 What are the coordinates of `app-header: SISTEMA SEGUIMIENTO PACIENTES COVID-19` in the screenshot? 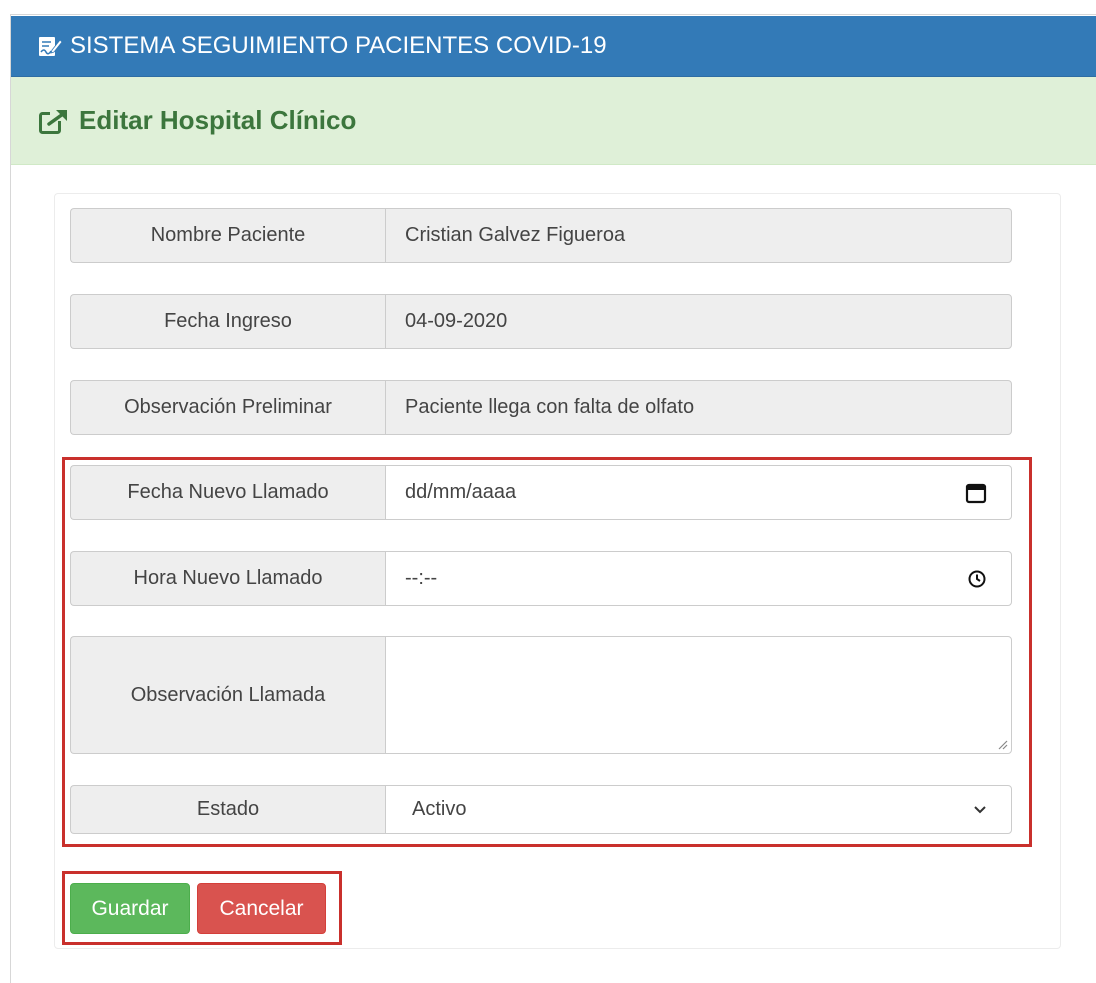 It's located at (553, 46).